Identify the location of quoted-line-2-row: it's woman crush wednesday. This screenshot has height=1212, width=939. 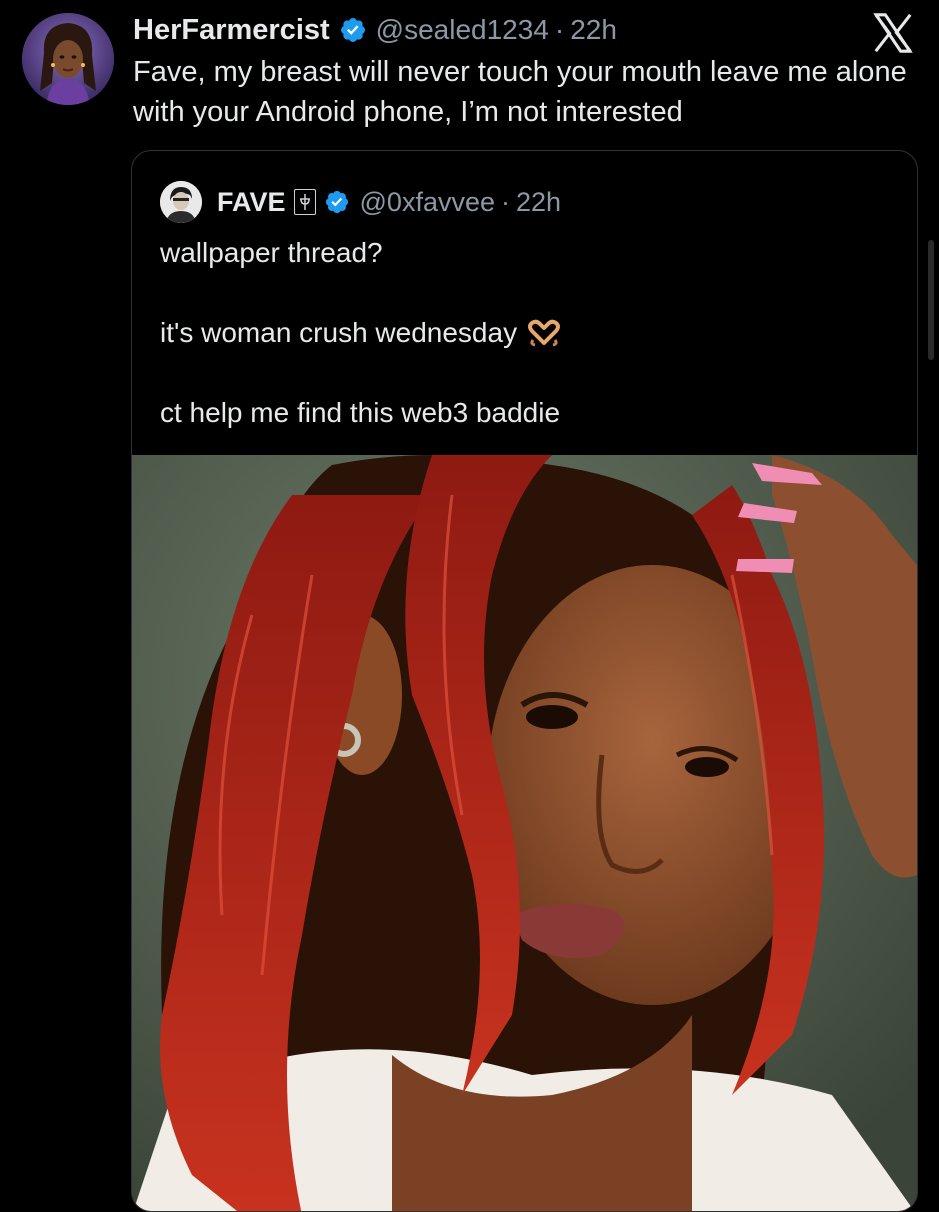
(530, 333).